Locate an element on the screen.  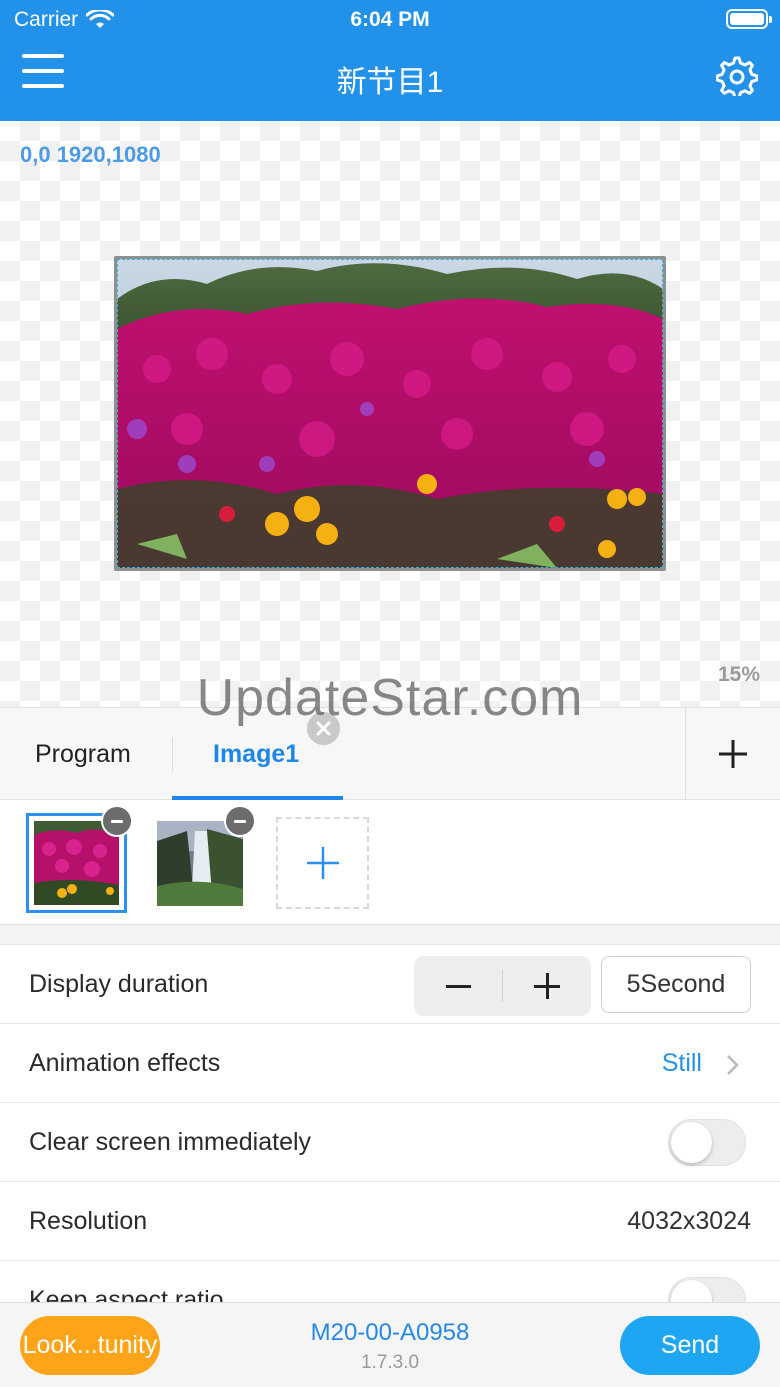
animation-effects-label: Animation effects is located at coordinates (125, 1063).